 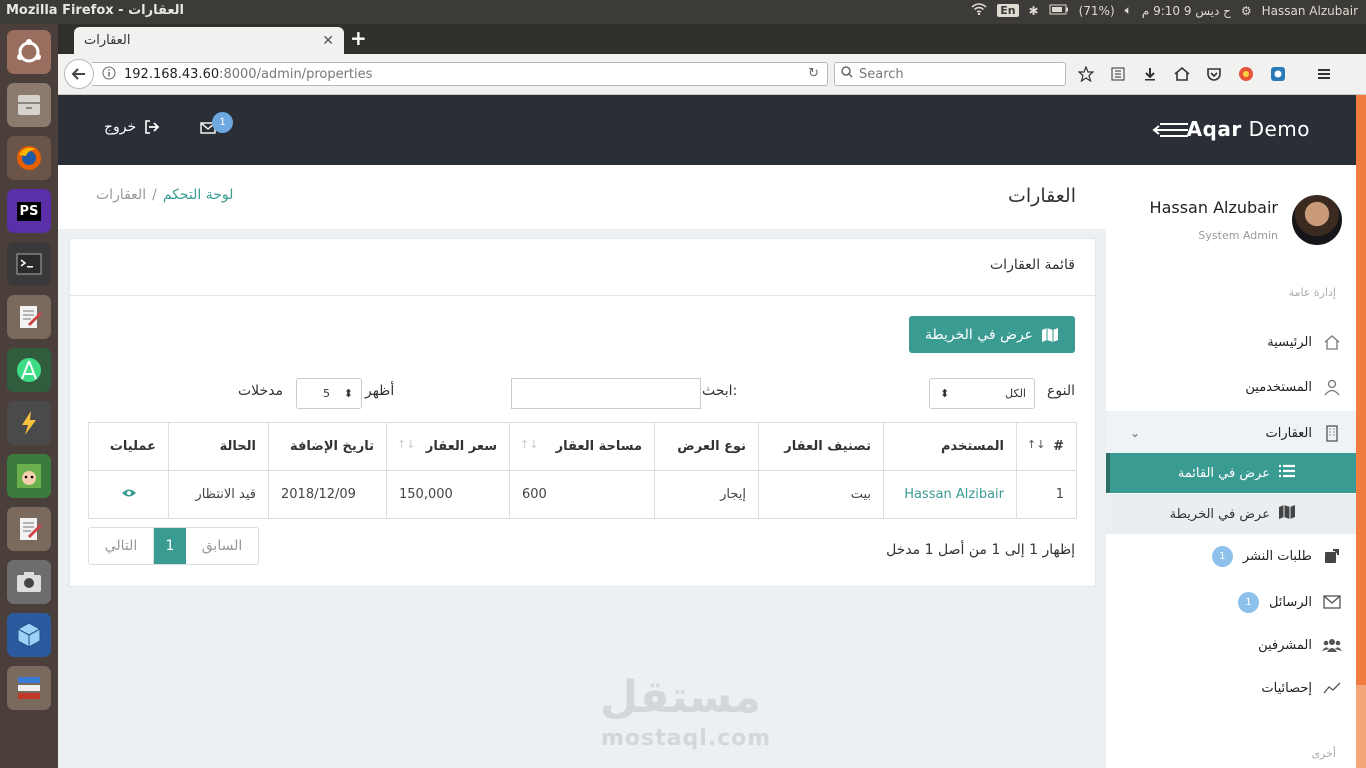 I want to click on battery-percent: (71%), so click(x=1096, y=10).